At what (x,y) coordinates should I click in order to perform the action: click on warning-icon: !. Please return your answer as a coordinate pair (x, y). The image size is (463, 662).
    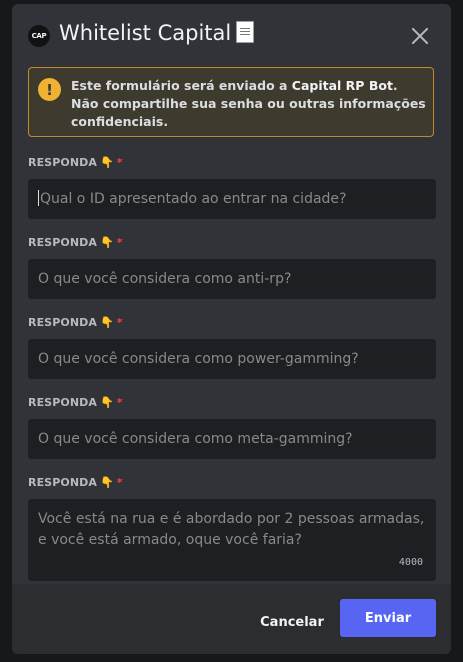
    Looking at the image, I should click on (49, 89).